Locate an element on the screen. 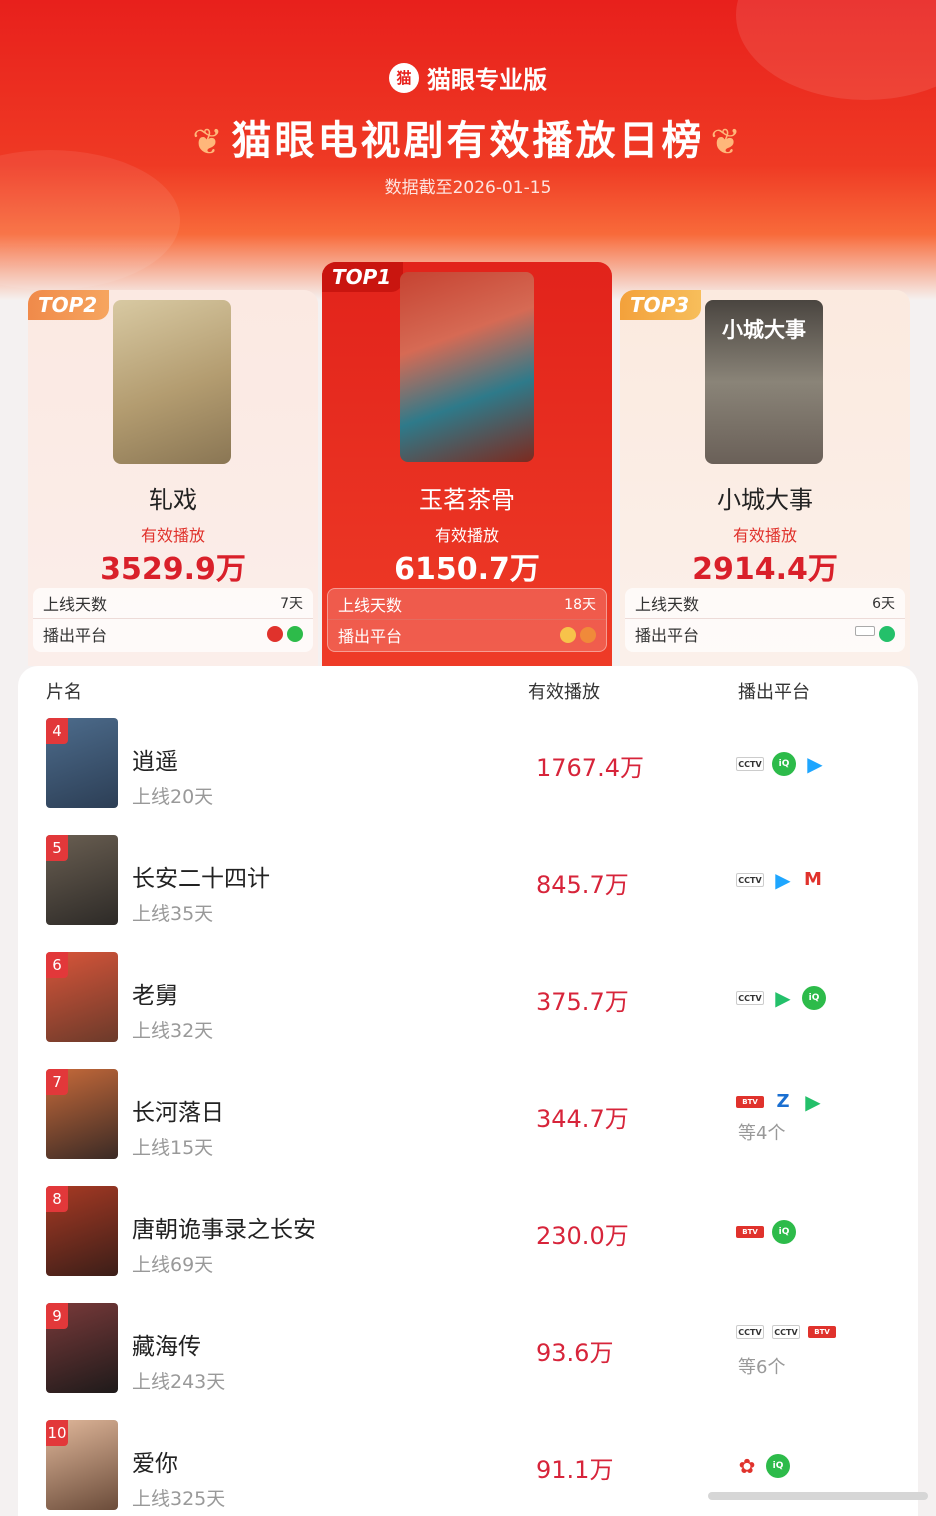  platform-icons: ✿ iQ is located at coordinates (763, 1466).